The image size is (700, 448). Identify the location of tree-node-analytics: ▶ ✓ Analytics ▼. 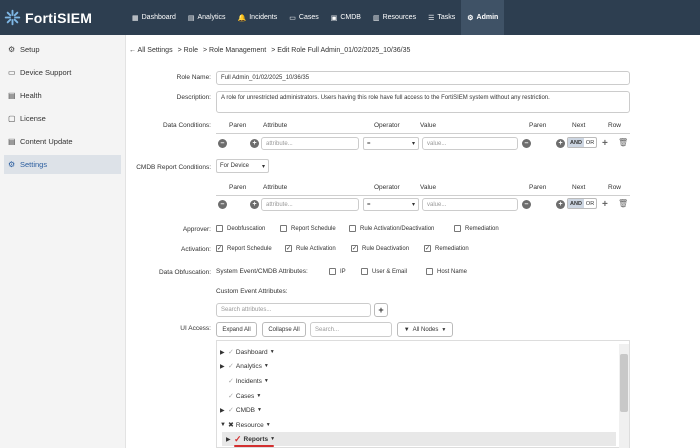
(244, 366).